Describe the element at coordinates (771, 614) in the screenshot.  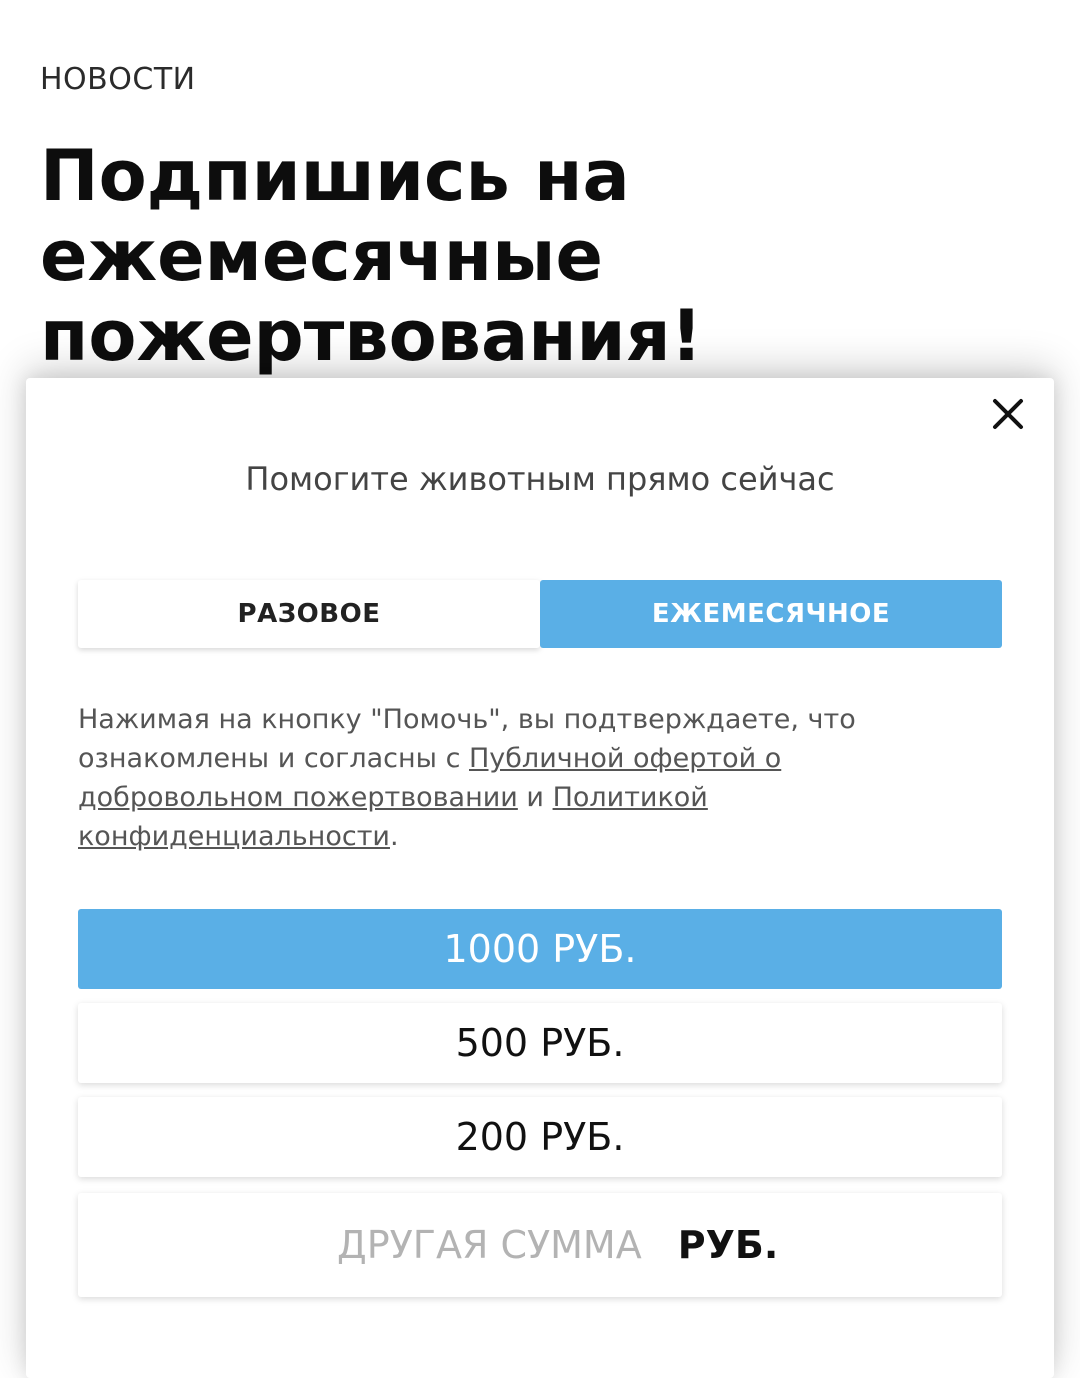
I see `tab-monthly: ЕЖЕМЕСЯЧНОЕ` at that location.